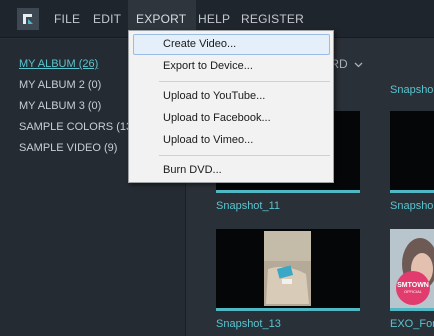 The width and height of the screenshot is (434, 336). What do you see at coordinates (60, 106) in the screenshot?
I see `album-item-my-album-3: MY ALBUM 3 (0)` at bounding box center [60, 106].